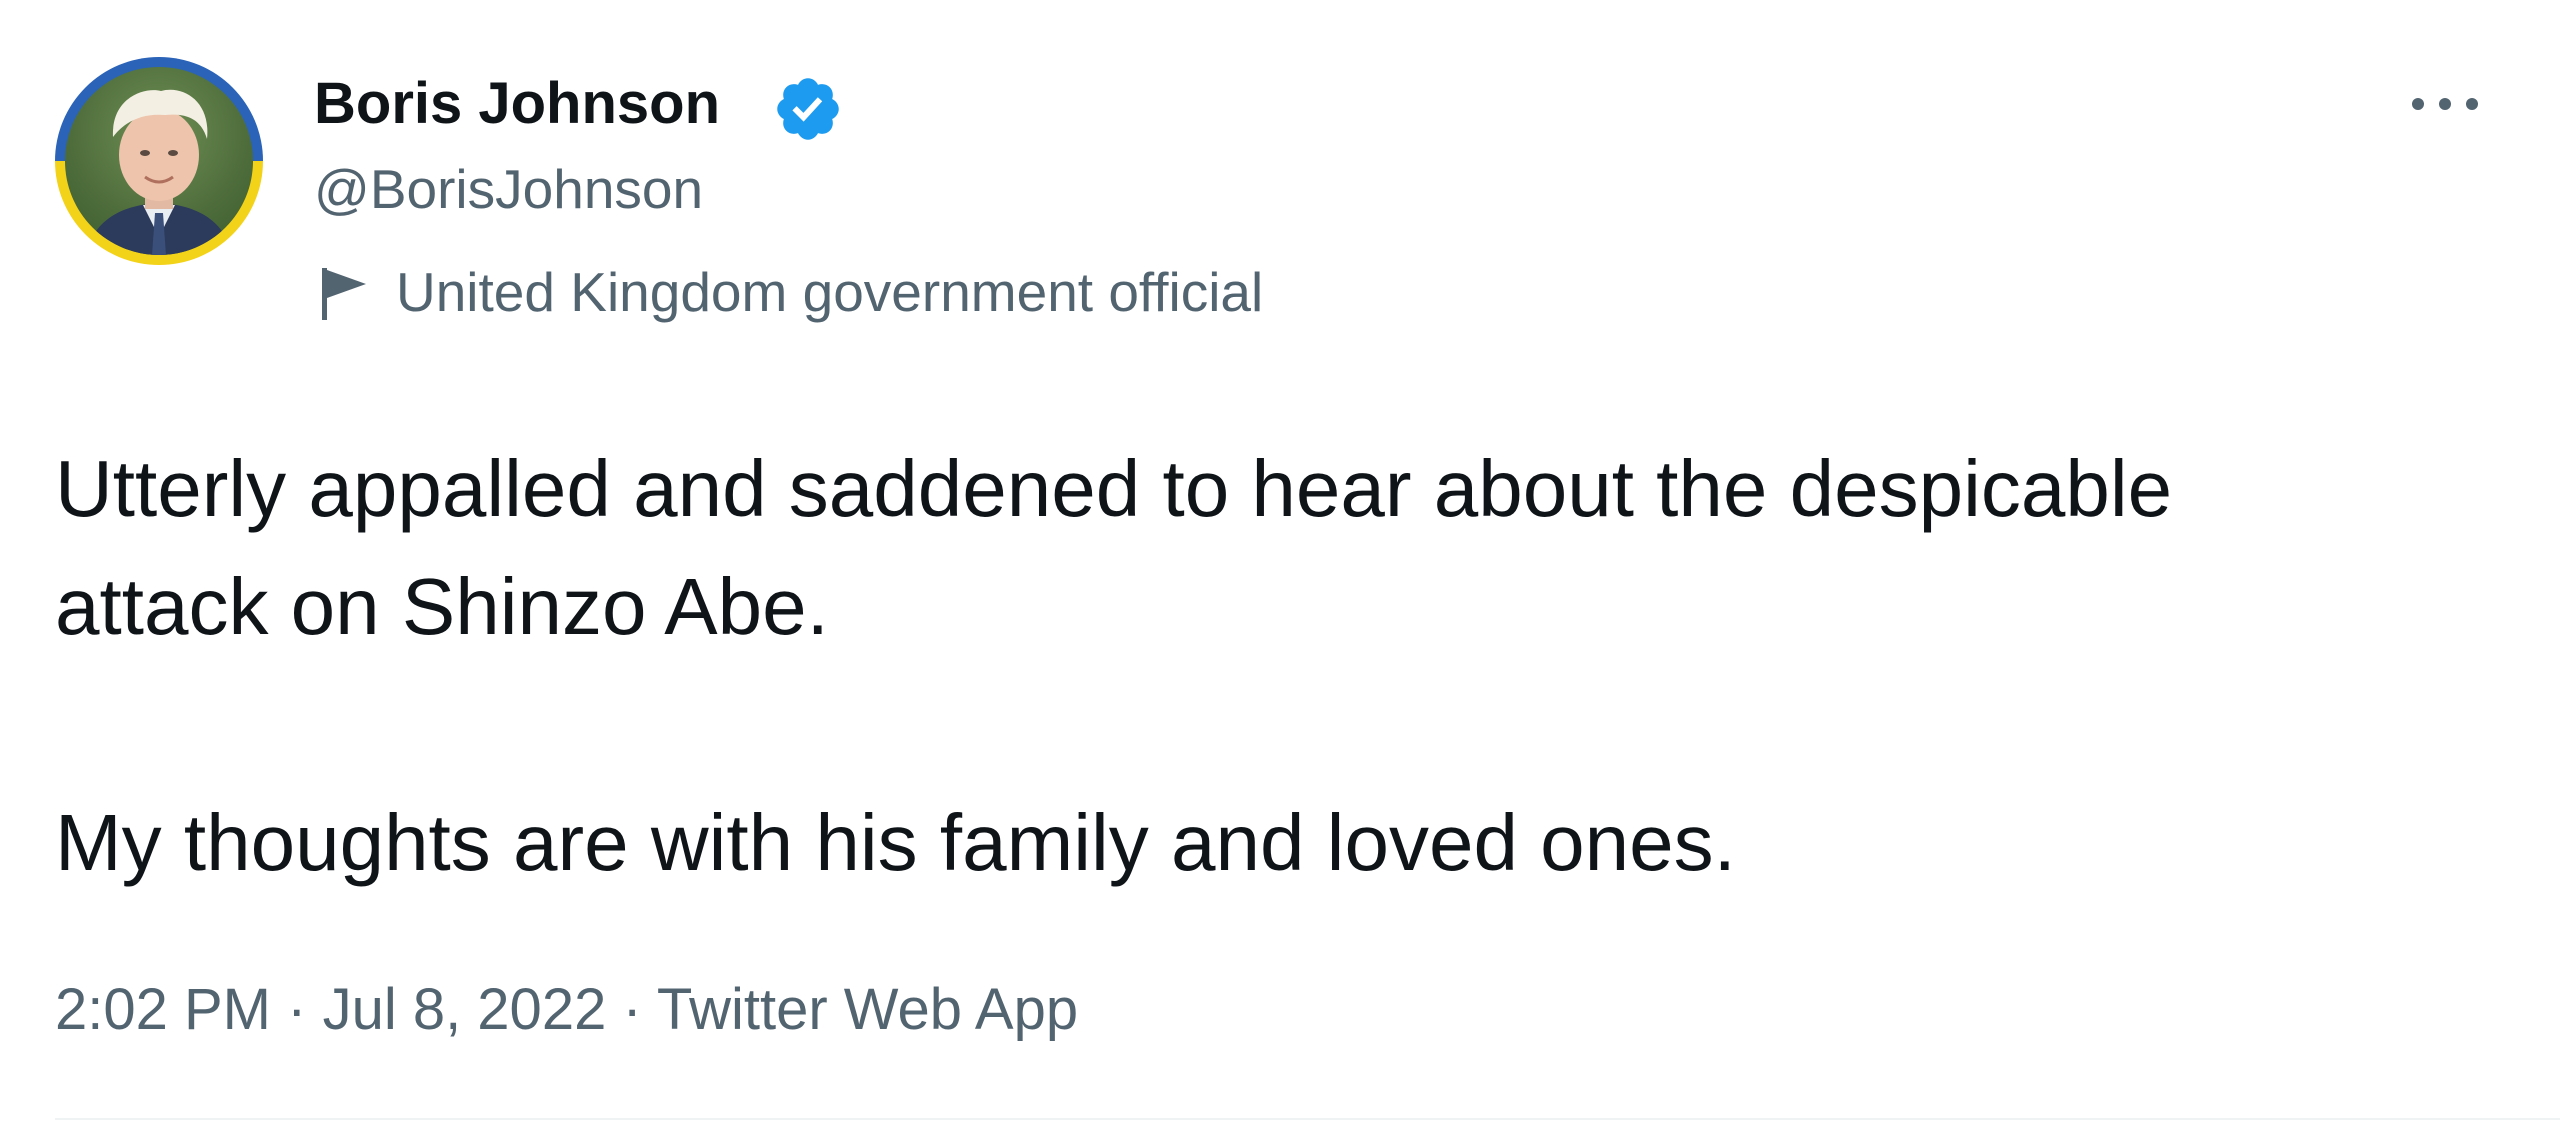 Image resolution: width=2560 pixels, height=1126 pixels. I want to click on avatar, so click(159, 161).